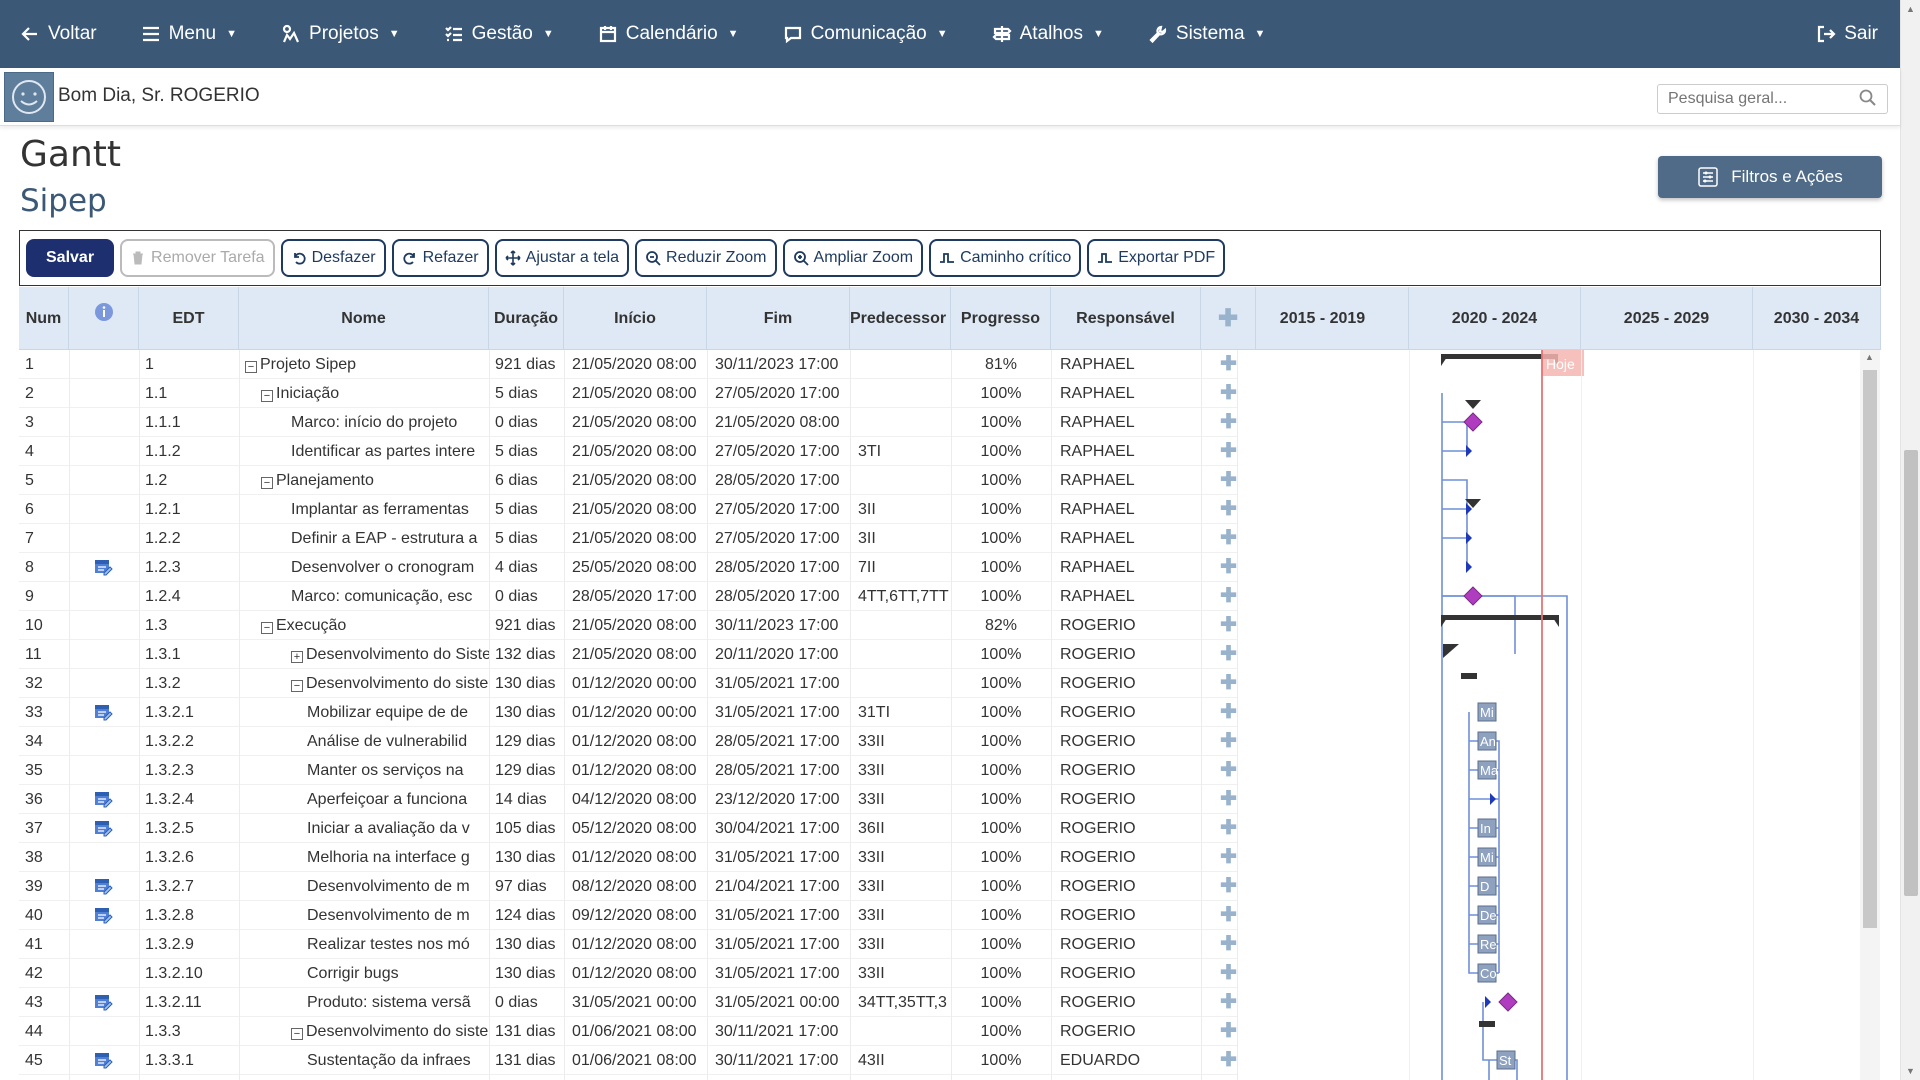 This screenshot has height=1080, width=1920. I want to click on task-end-cell: 21/04/2021 17:00, so click(778, 886).